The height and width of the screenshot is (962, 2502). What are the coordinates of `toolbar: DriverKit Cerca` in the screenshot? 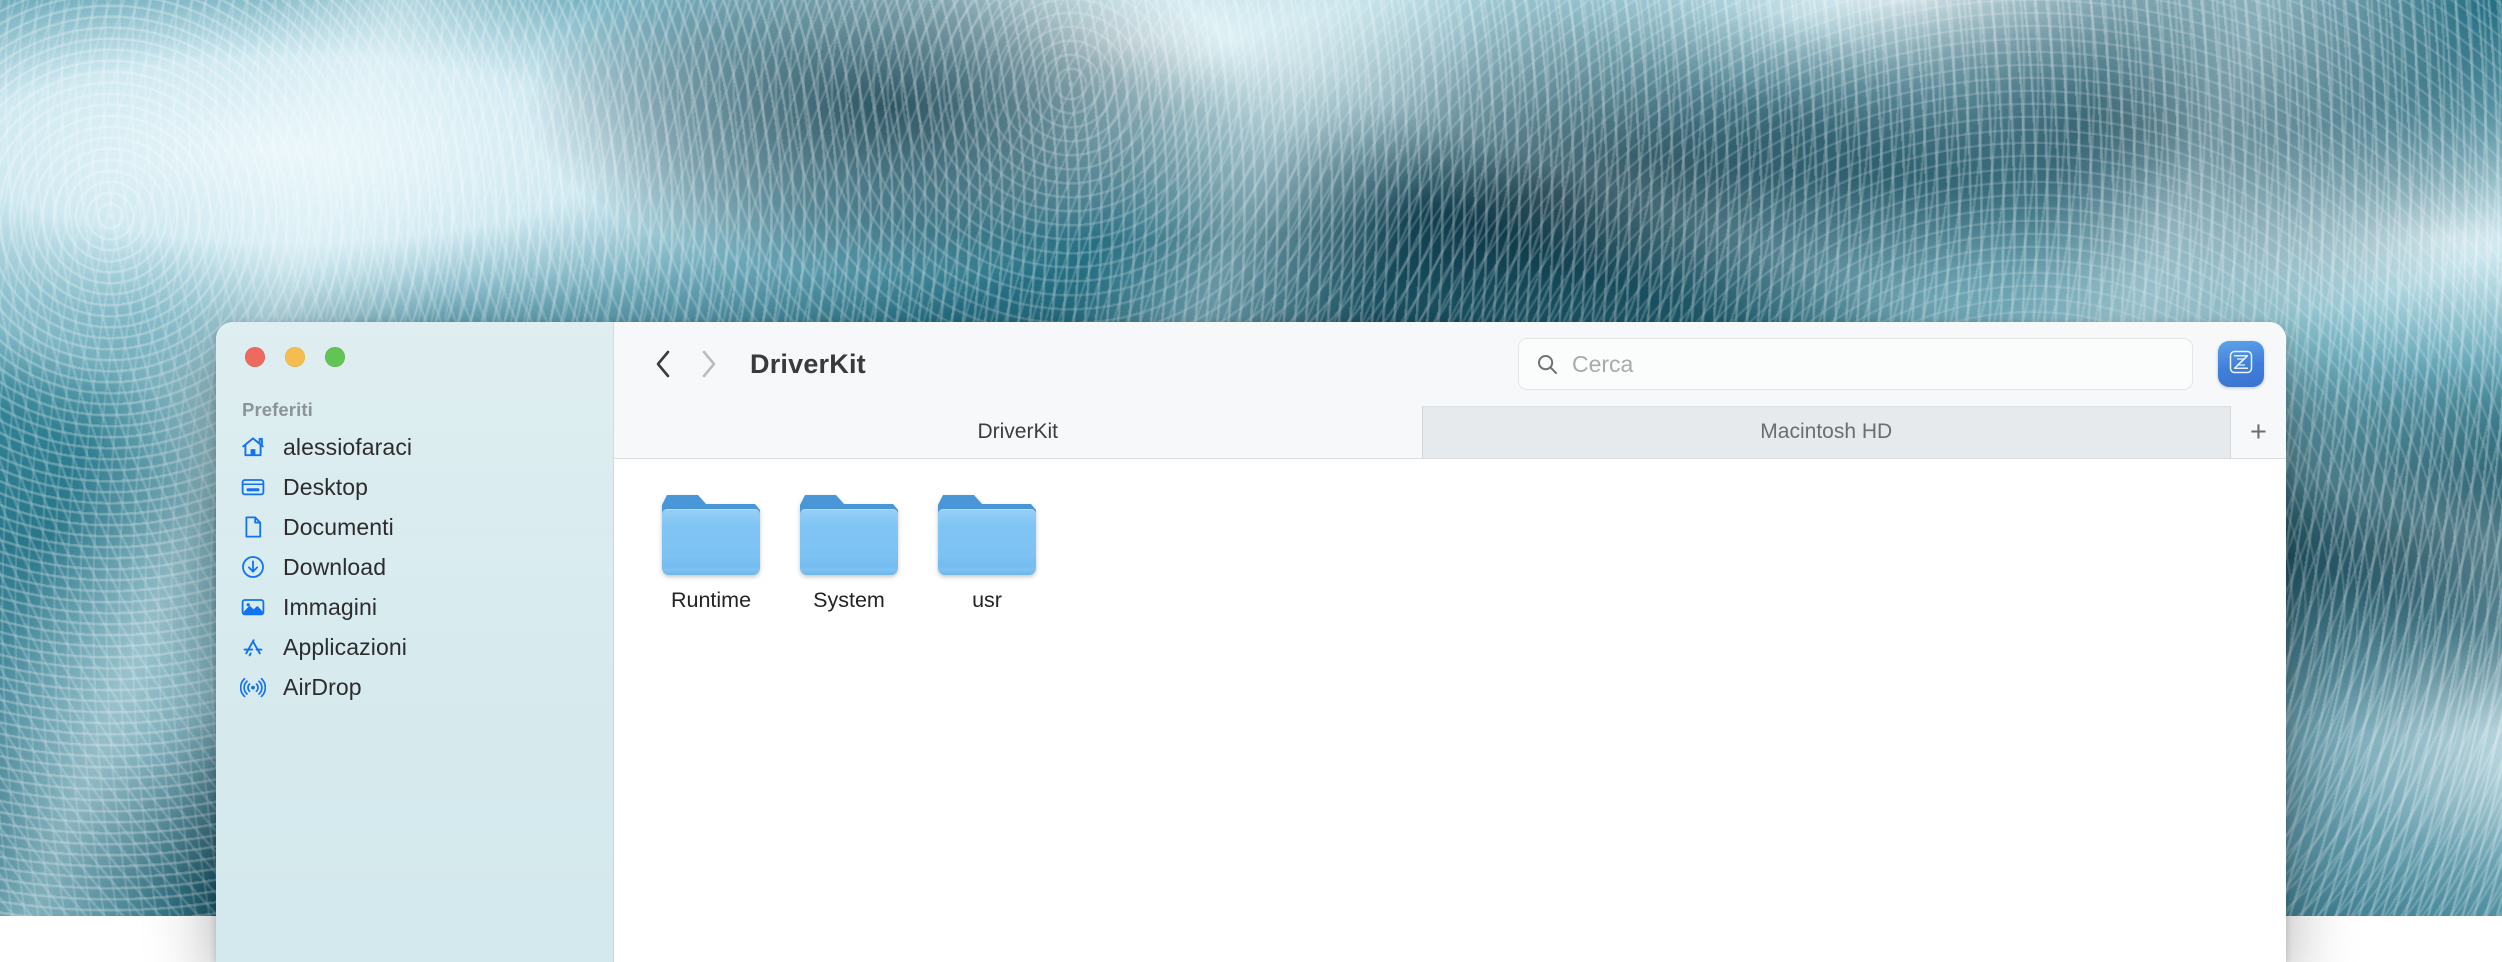 It's located at (1450, 364).